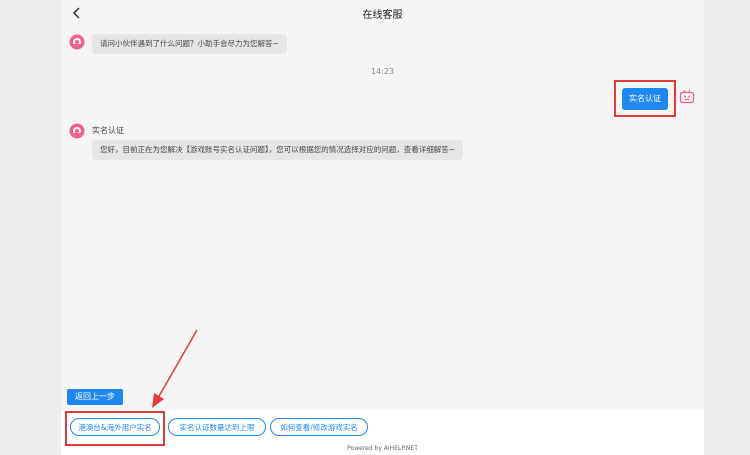 Image resolution: width=750 pixels, height=455 pixels. What do you see at coordinates (382, 71) in the screenshot?
I see `message-time: 14:23` at bounding box center [382, 71].